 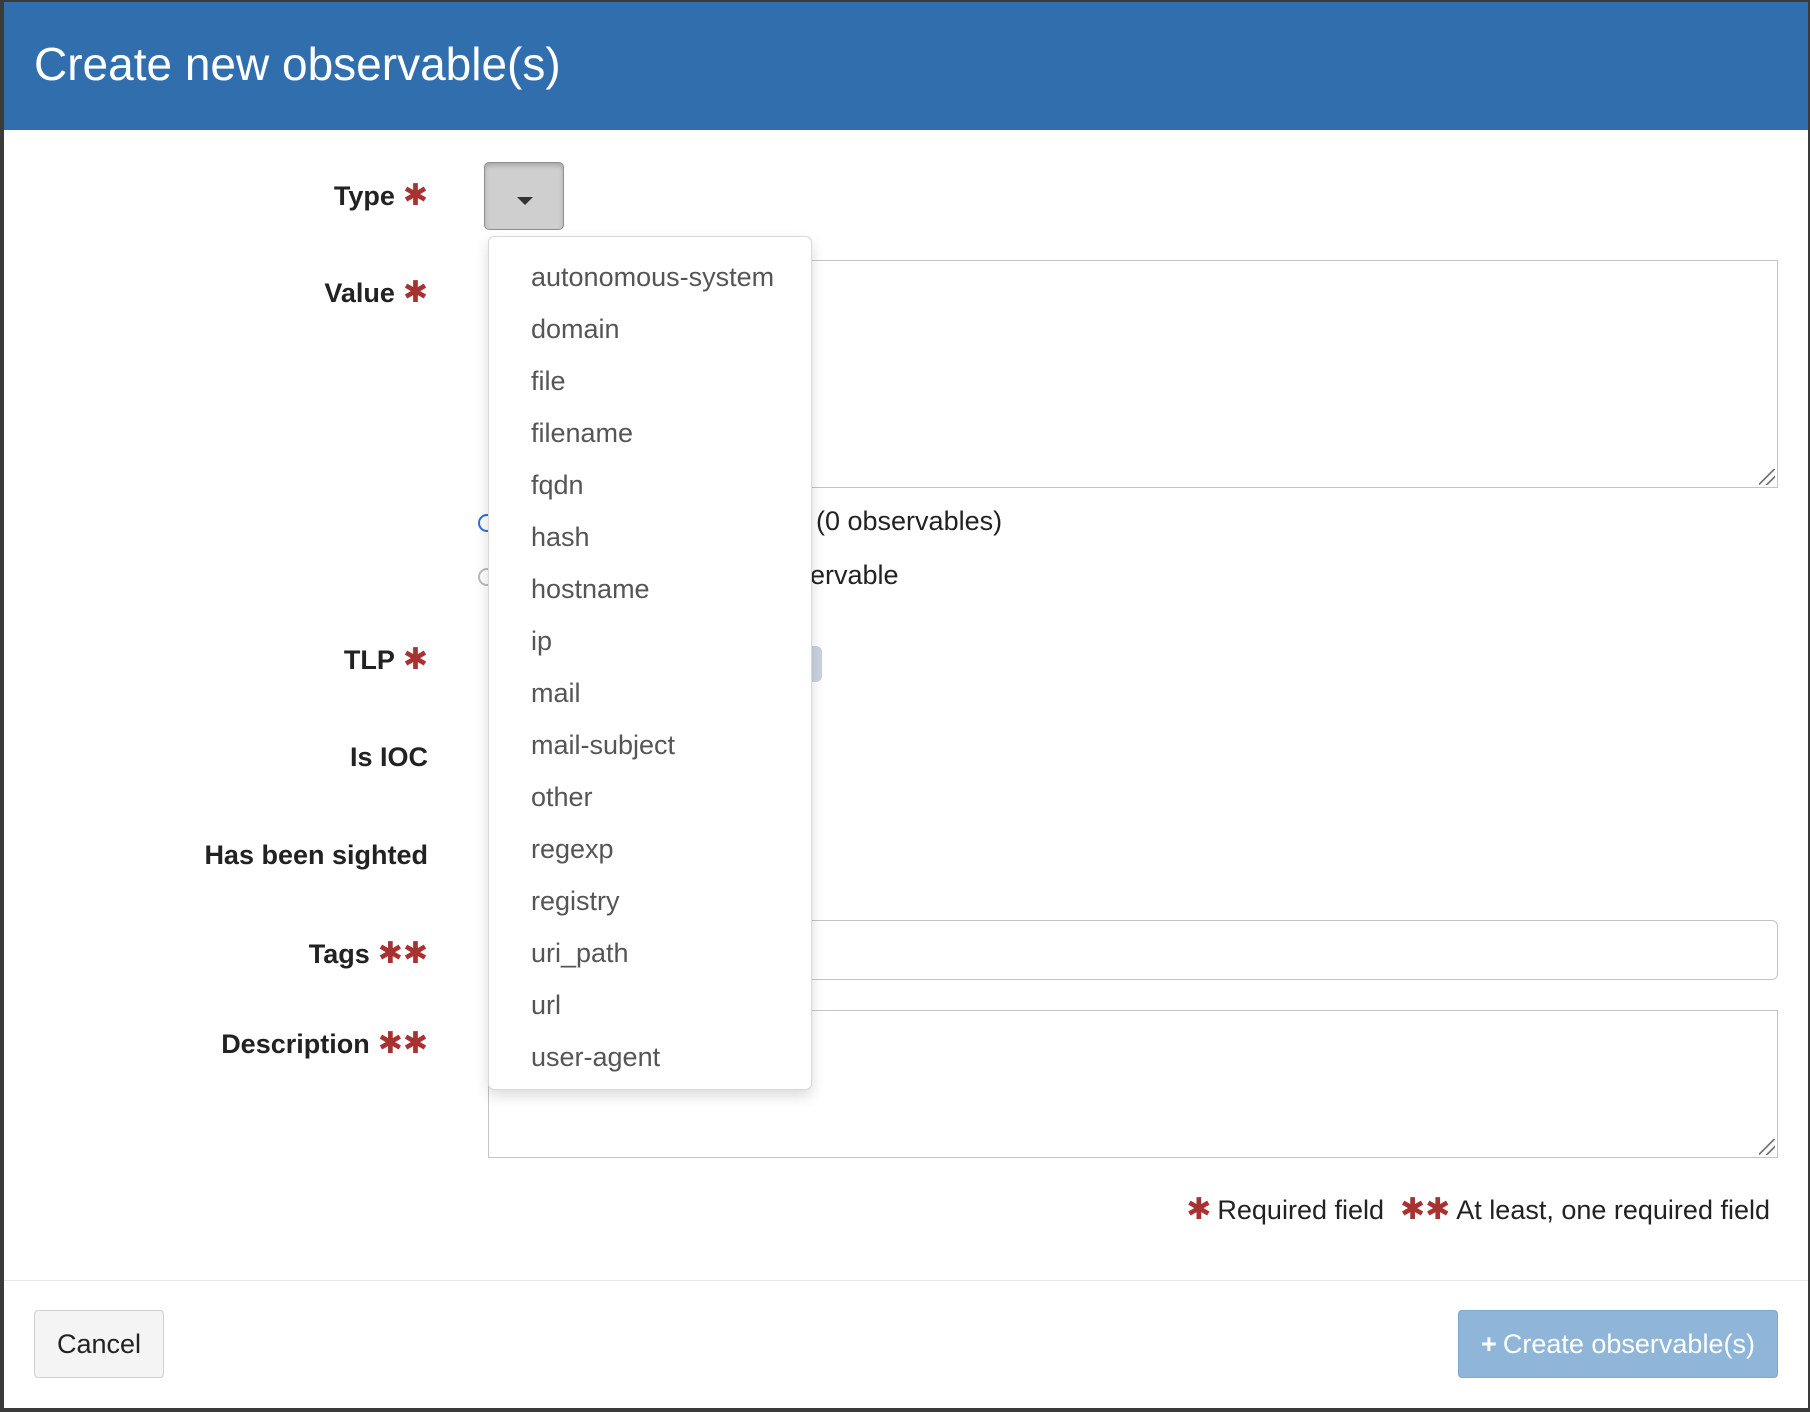 I want to click on tags-input, so click(x=1291, y=950).